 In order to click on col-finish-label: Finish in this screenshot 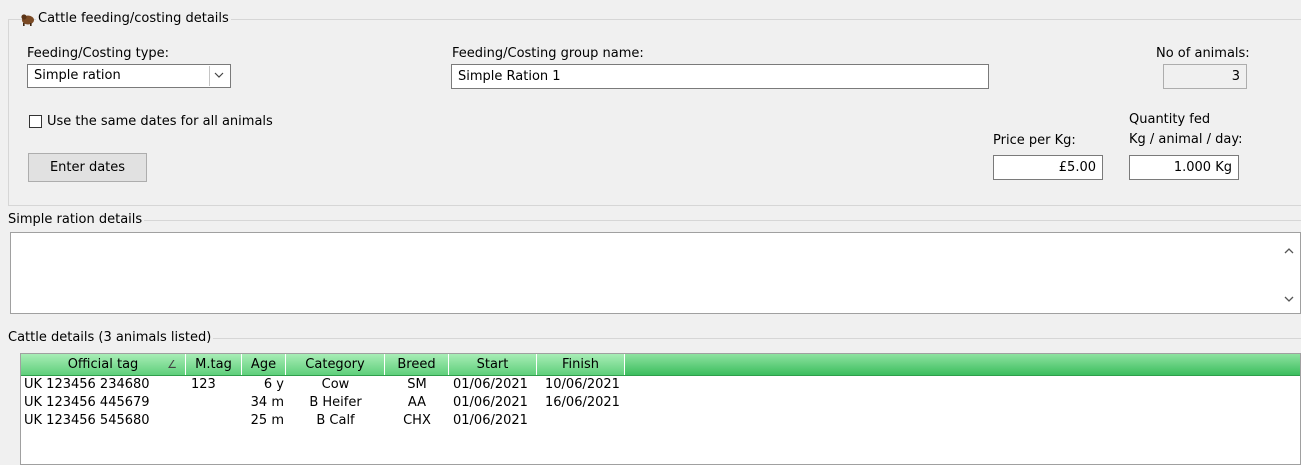, I will do `click(580, 364)`.